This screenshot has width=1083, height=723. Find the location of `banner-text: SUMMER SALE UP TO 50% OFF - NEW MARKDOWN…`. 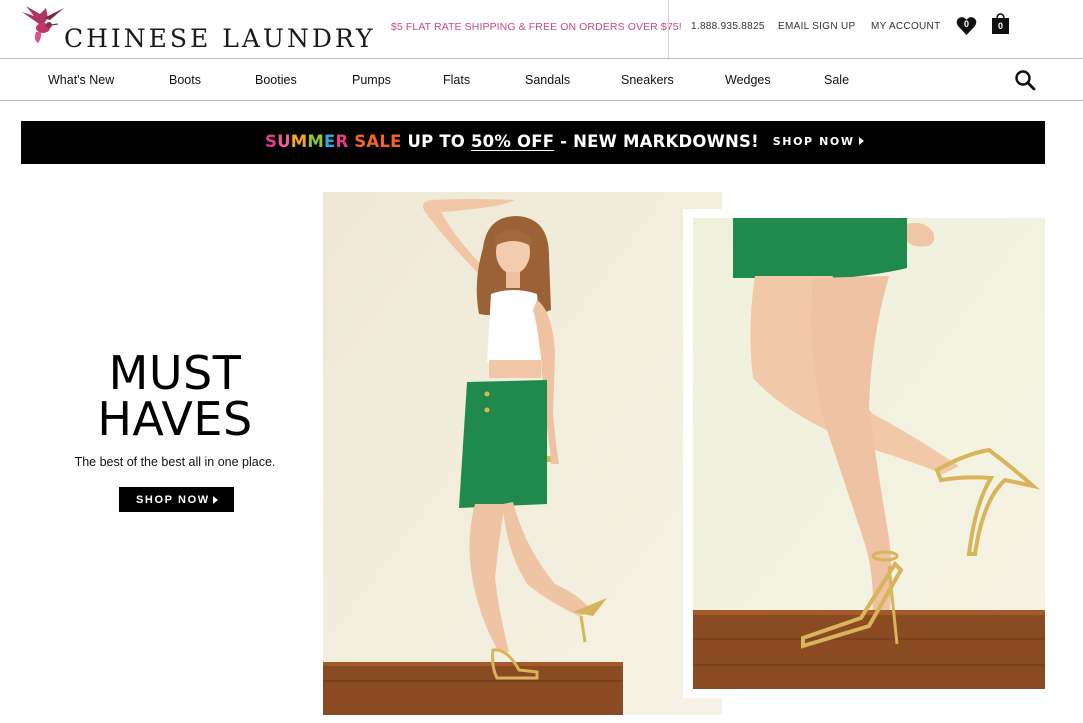

banner-text: SUMMER SALE UP TO 50% OFF - NEW MARKDOWN… is located at coordinates (564, 141).